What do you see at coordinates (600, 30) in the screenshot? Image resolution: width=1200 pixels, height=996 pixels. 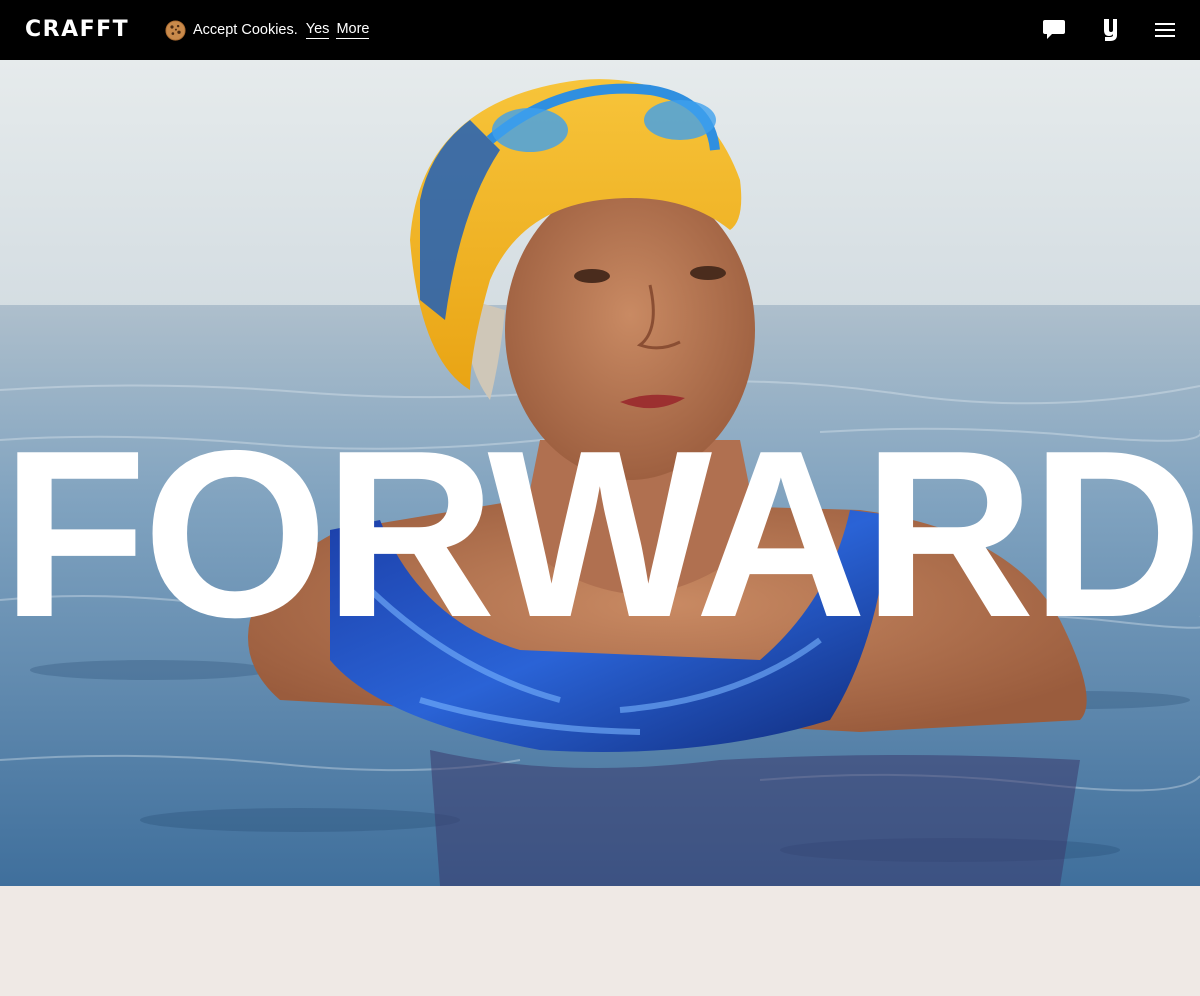 I see `top-navigation-bar: CRAFFT Accept Cookies. Yes More` at bounding box center [600, 30].